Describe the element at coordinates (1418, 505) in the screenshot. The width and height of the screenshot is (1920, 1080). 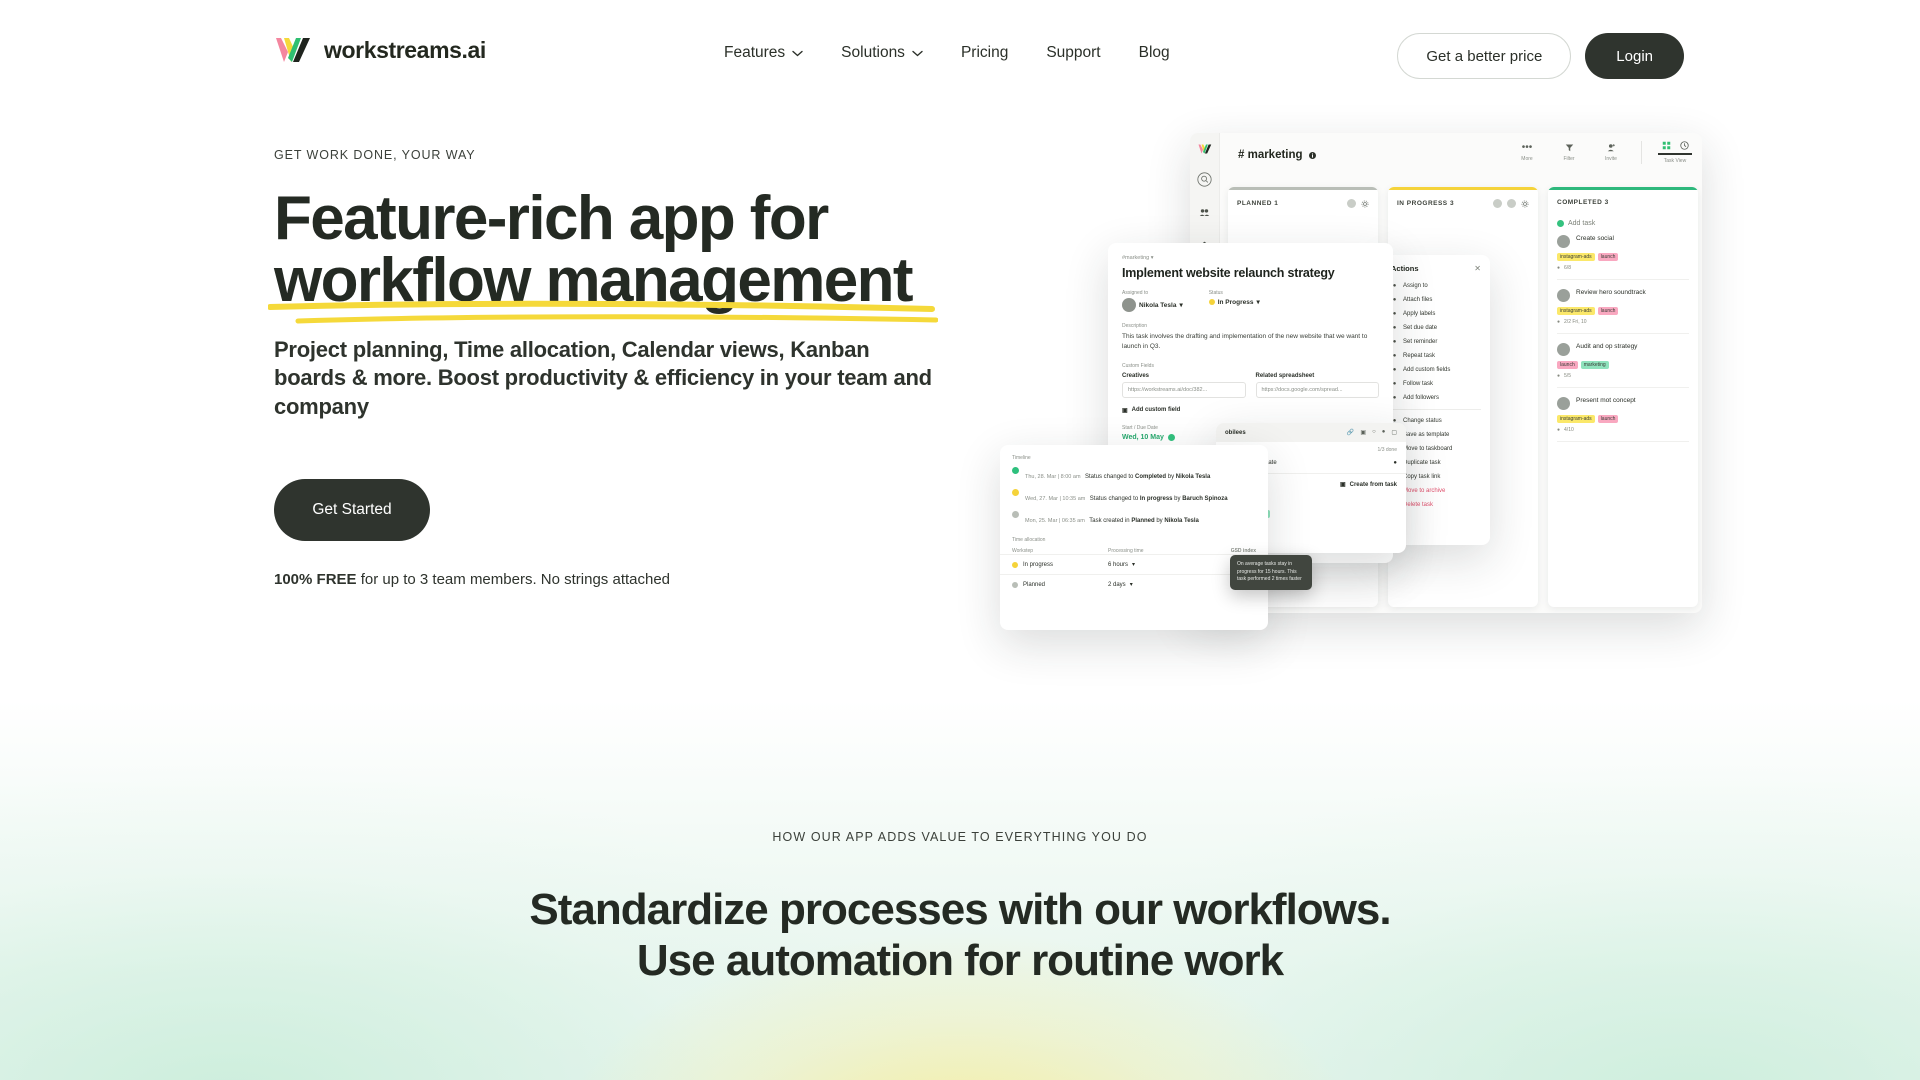
I see `action-label: Delete task` at that location.